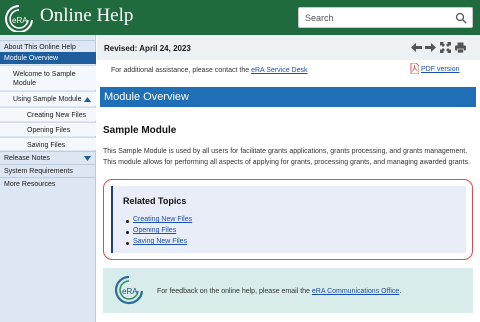 Image resolution: width=480 pixels, height=322 pixels. I want to click on search-box, so click(385, 17).